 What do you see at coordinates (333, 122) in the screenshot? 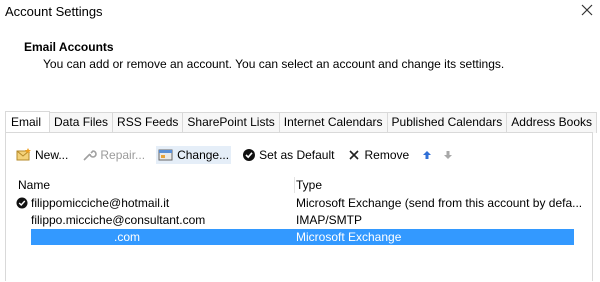
I see `tab-internet-calendars: Internet Calendars` at bounding box center [333, 122].